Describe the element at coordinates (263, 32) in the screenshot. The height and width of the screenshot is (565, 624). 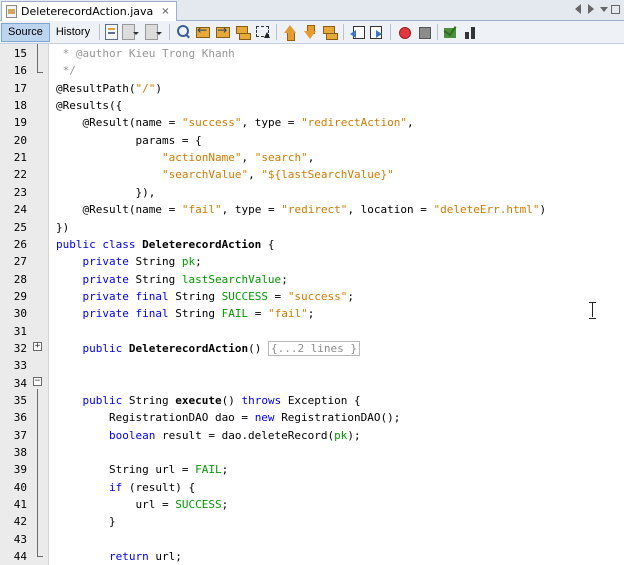
I see `toggle-rectangular-selection-icon` at that location.